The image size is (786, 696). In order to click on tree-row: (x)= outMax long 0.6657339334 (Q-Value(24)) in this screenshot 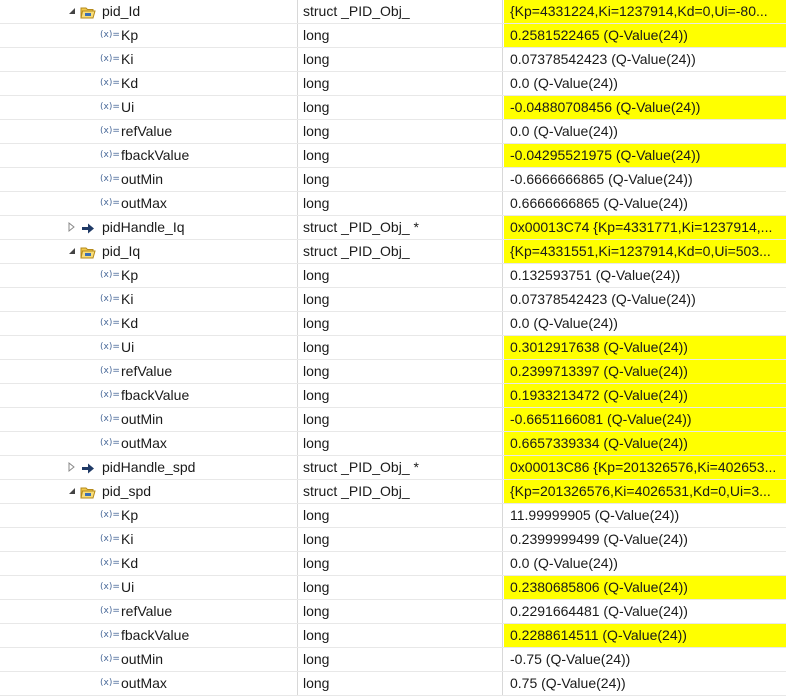, I will do `click(393, 444)`.